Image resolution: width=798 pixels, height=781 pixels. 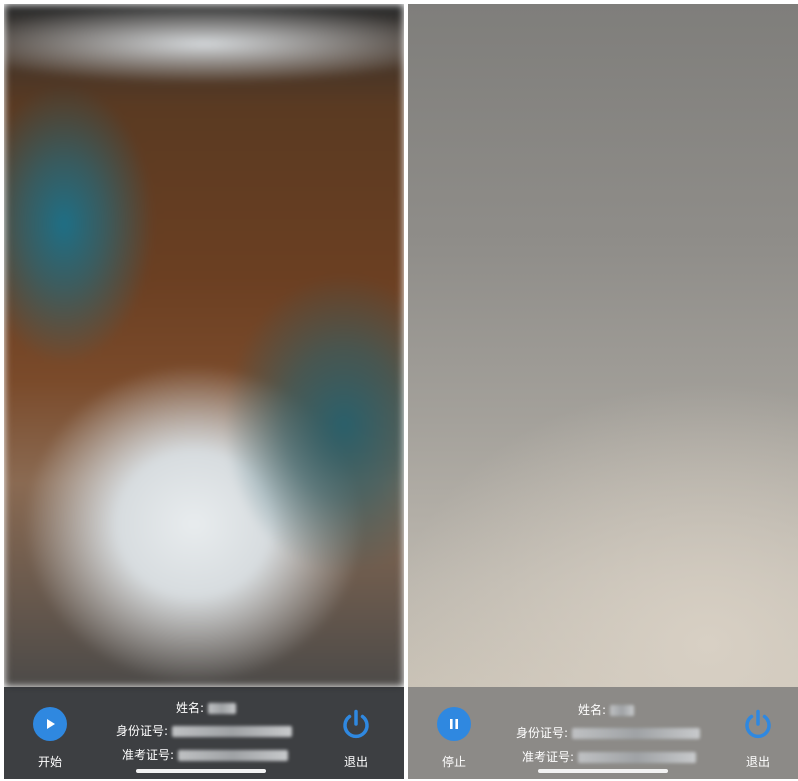 What do you see at coordinates (453, 762) in the screenshot?
I see `stop-button-label: 停止` at bounding box center [453, 762].